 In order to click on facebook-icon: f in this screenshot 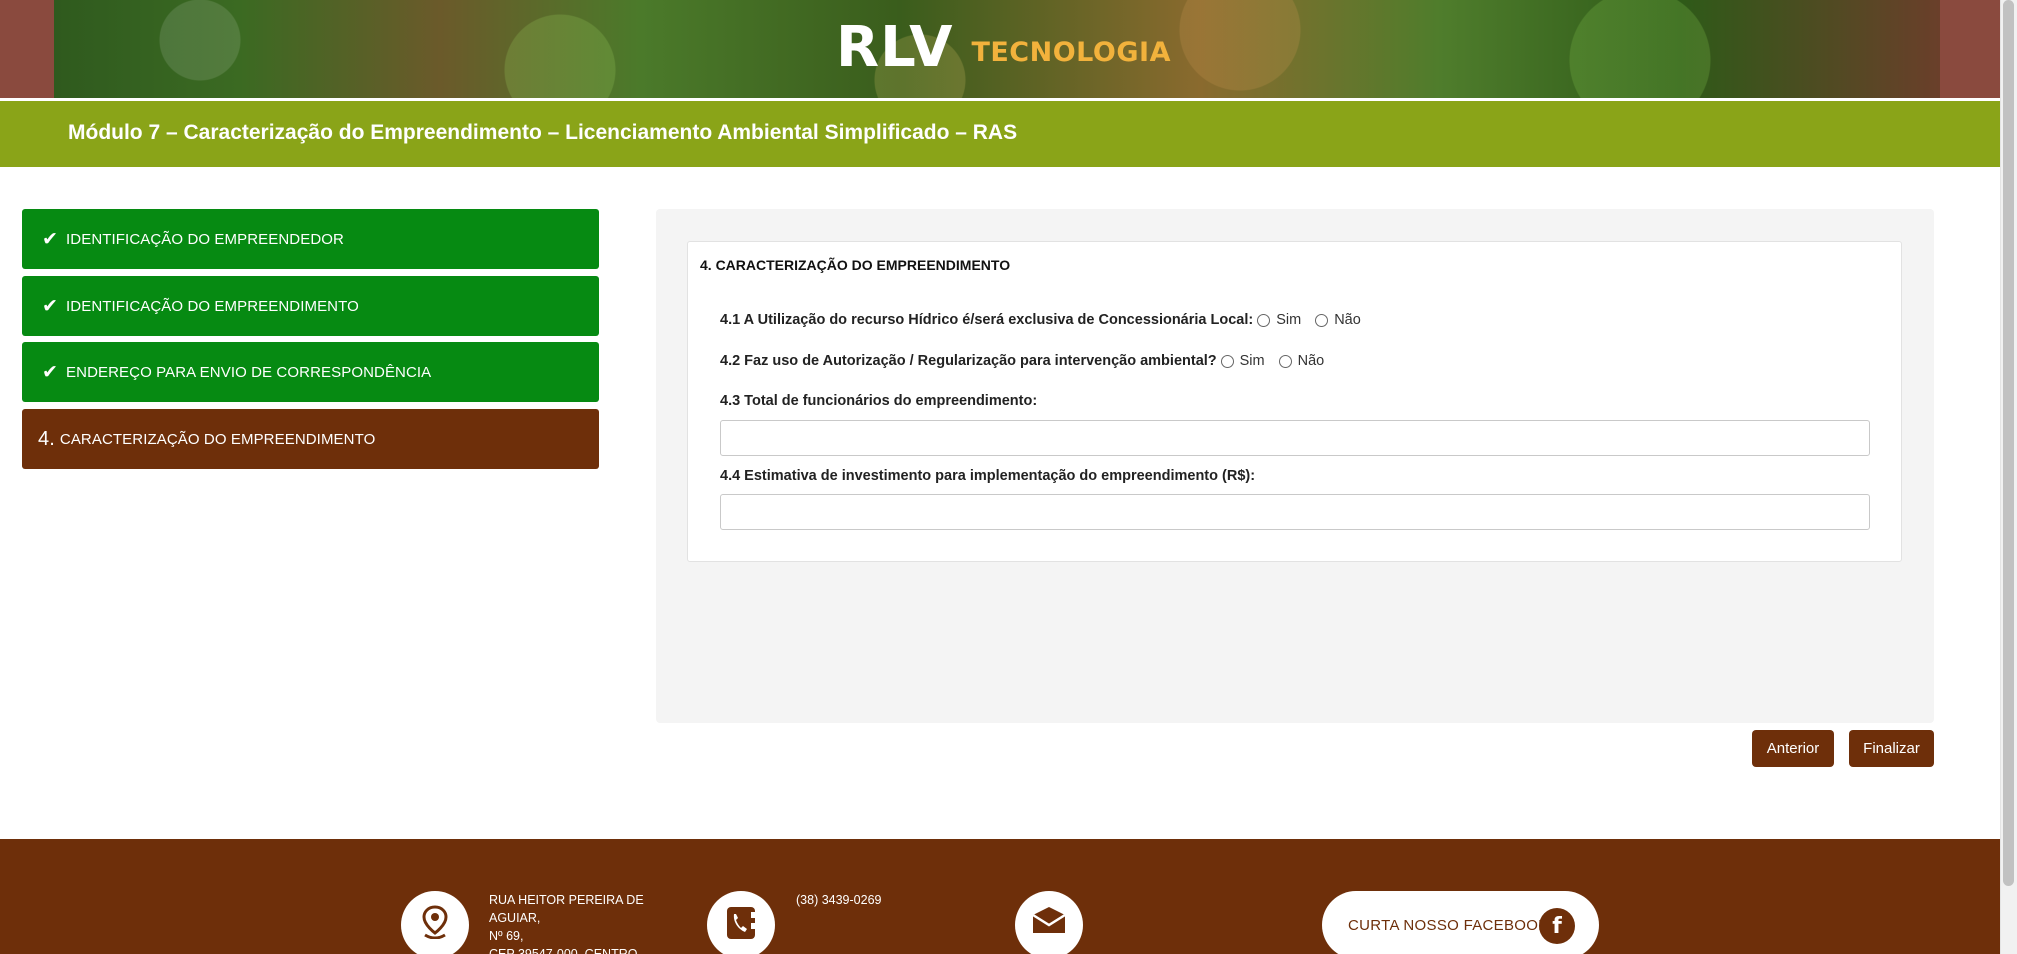, I will do `click(1557, 926)`.